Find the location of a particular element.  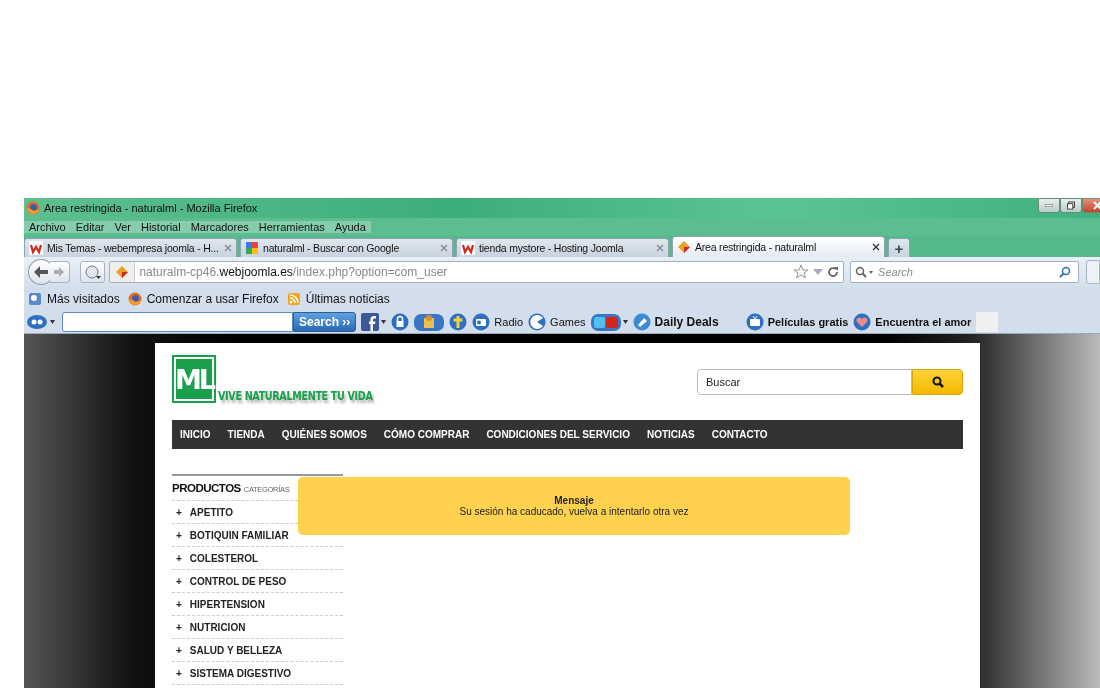

category-link: BOTIQUIN FAMILIAR is located at coordinates (239, 535).